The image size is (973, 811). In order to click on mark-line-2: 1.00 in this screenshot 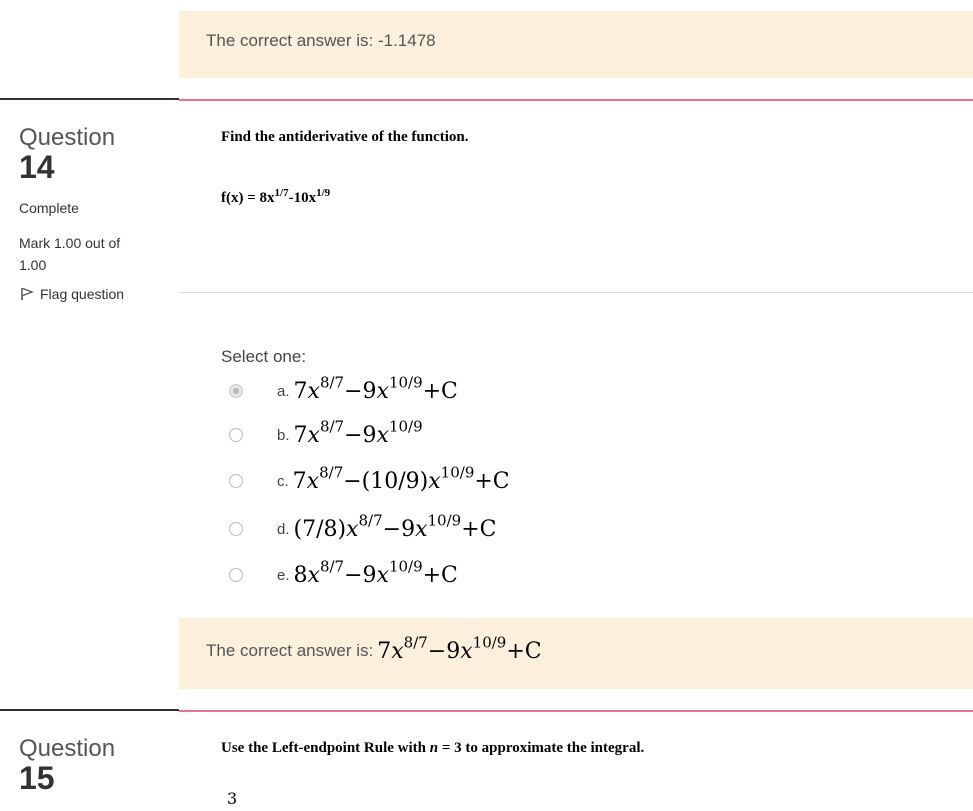, I will do `click(33, 265)`.